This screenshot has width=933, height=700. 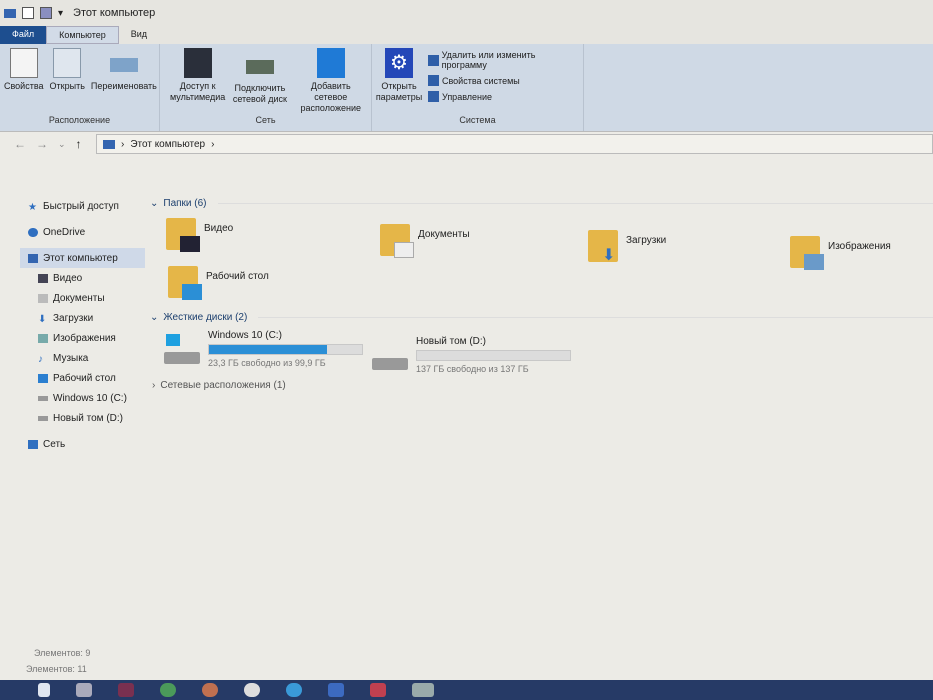 What do you see at coordinates (192, 292) in the screenshot?
I see `desktop-icon` at bounding box center [192, 292].